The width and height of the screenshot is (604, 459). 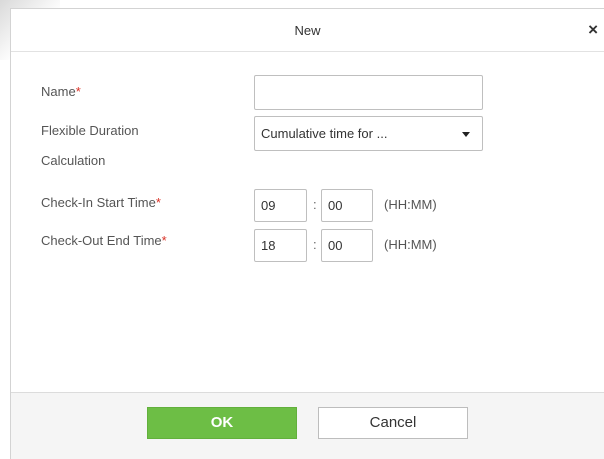 What do you see at coordinates (410, 204) in the screenshot?
I see `checkin-format-hint: (HH:MM)` at bounding box center [410, 204].